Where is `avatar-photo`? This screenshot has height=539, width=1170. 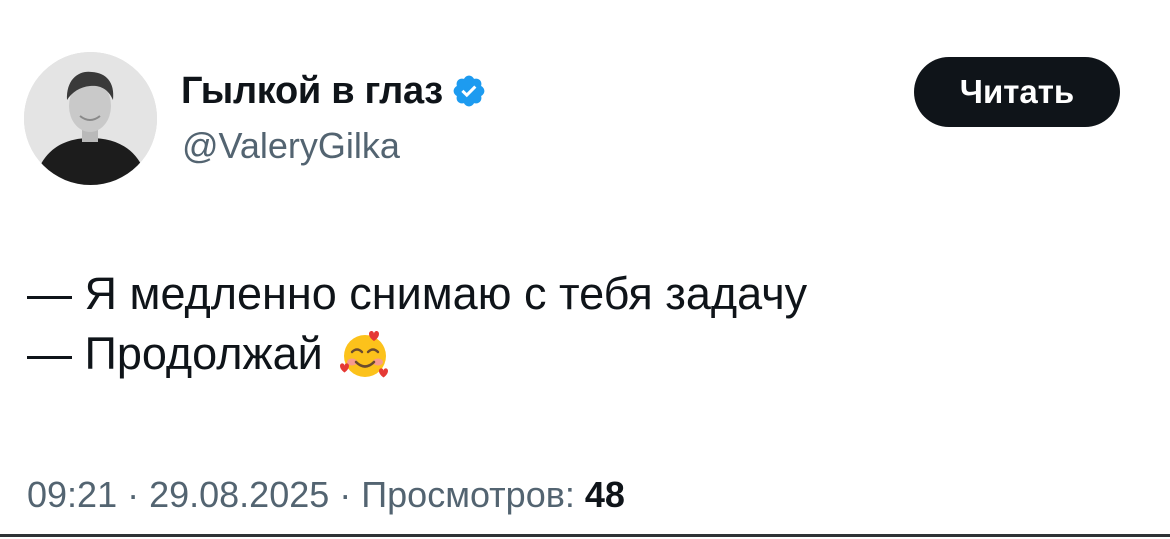
avatar-photo is located at coordinates (90, 118).